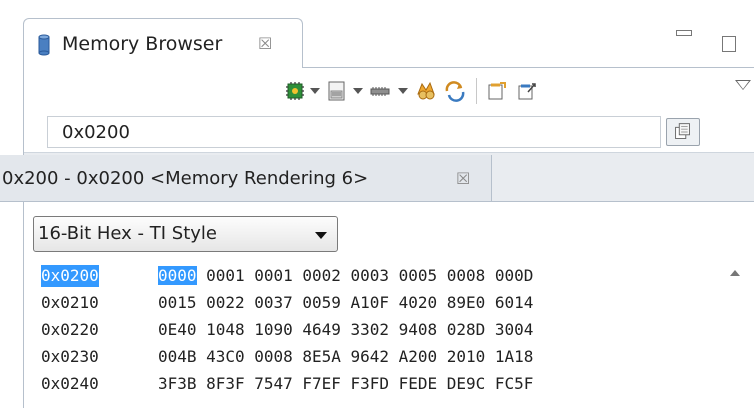 The height and width of the screenshot is (408, 754). Describe the element at coordinates (403, 91) in the screenshot. I see `refresh-dropdown-arrow` at that location.